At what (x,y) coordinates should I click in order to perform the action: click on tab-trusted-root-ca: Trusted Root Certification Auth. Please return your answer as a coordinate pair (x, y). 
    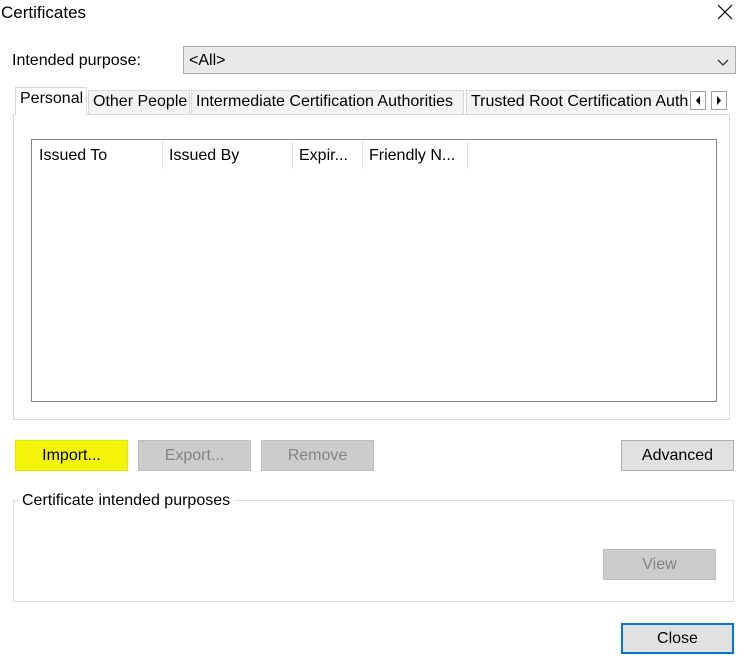
    Looking at the image, I should click on (577, 102).